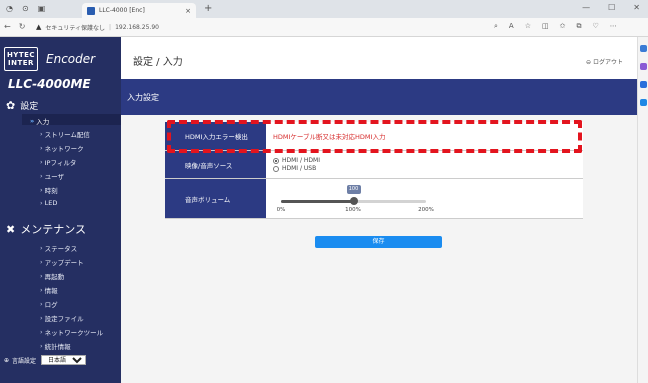 Image resolution: width=648 pixels, height=383 pixels. Describe the element at coordinates (11, 105) in the screenshot. I see `gear-icon: ✿` at that location.